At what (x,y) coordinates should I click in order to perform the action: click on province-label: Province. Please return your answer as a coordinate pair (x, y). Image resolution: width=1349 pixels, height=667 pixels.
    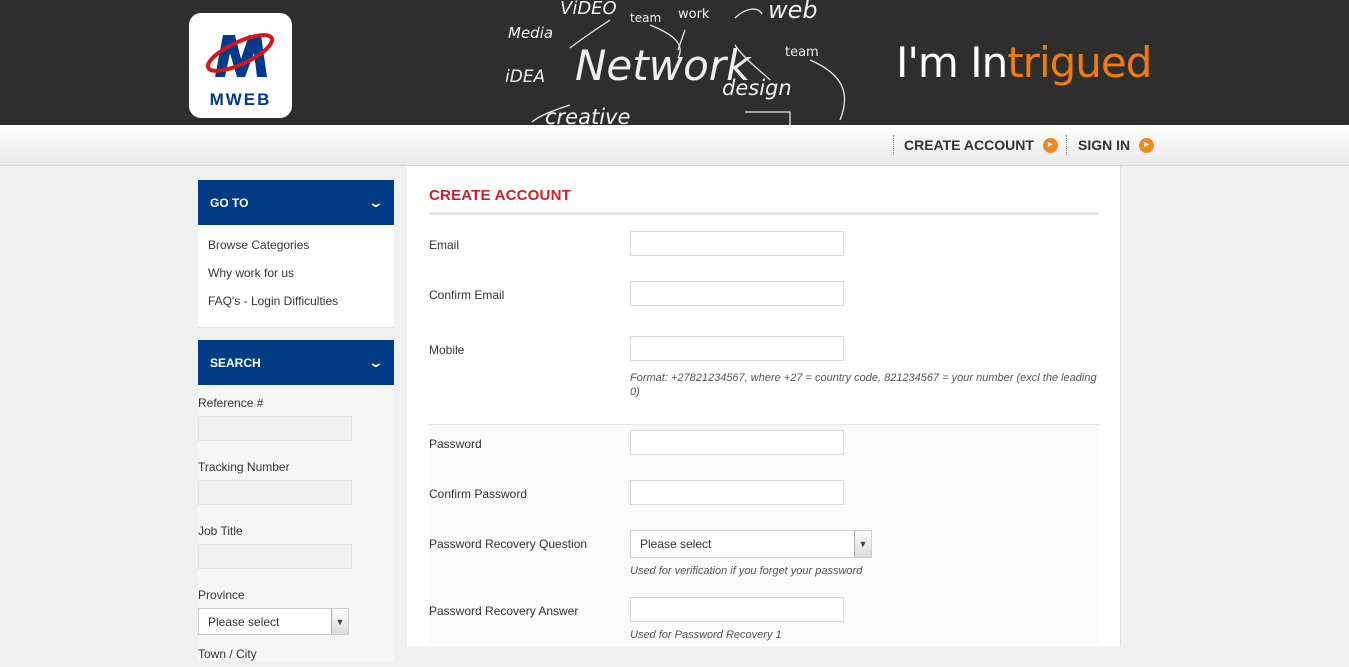
    Looking at the image, I should click on (221, 595).